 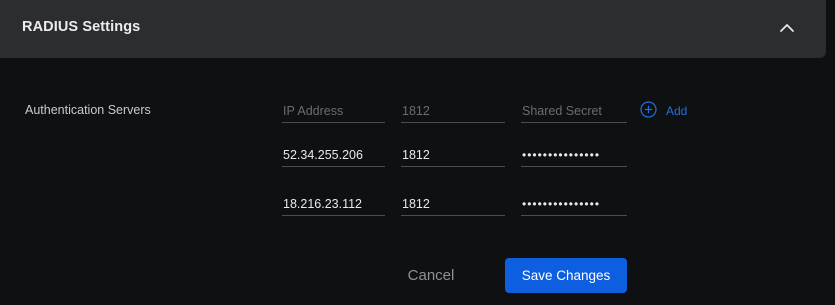 I want to click on server-2-port-input, so click(x=453, y=204).